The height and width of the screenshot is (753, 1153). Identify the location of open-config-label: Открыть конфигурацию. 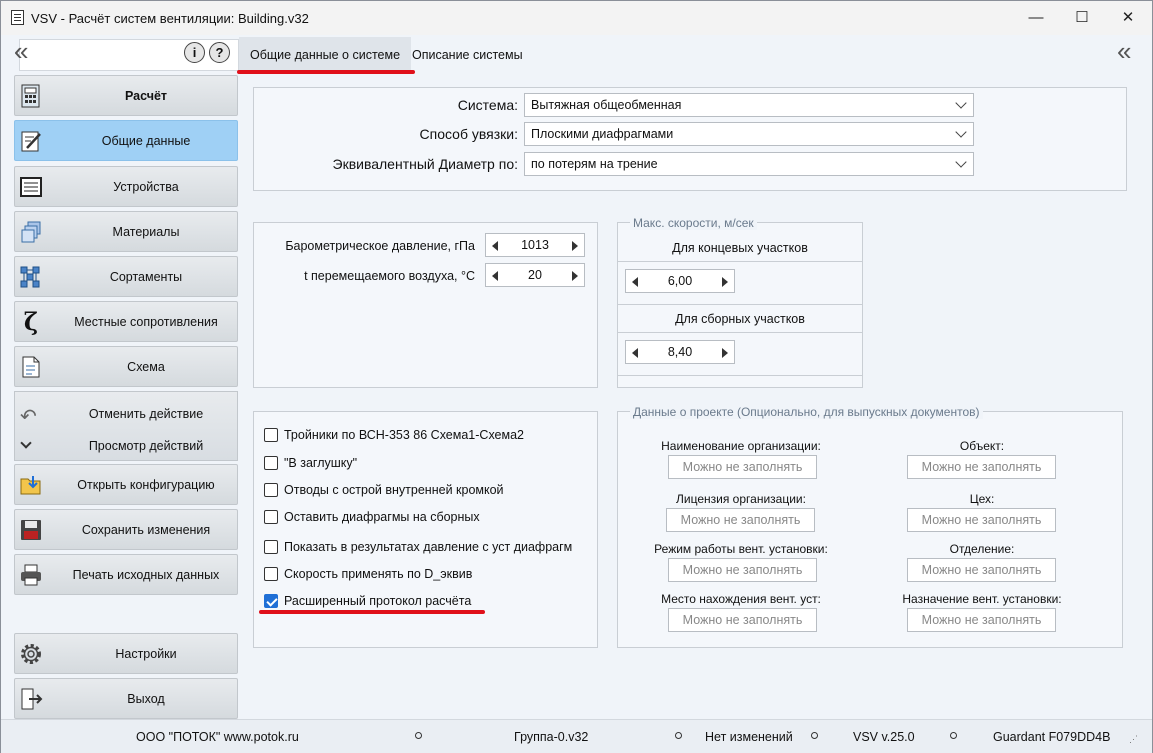
(146, 484).